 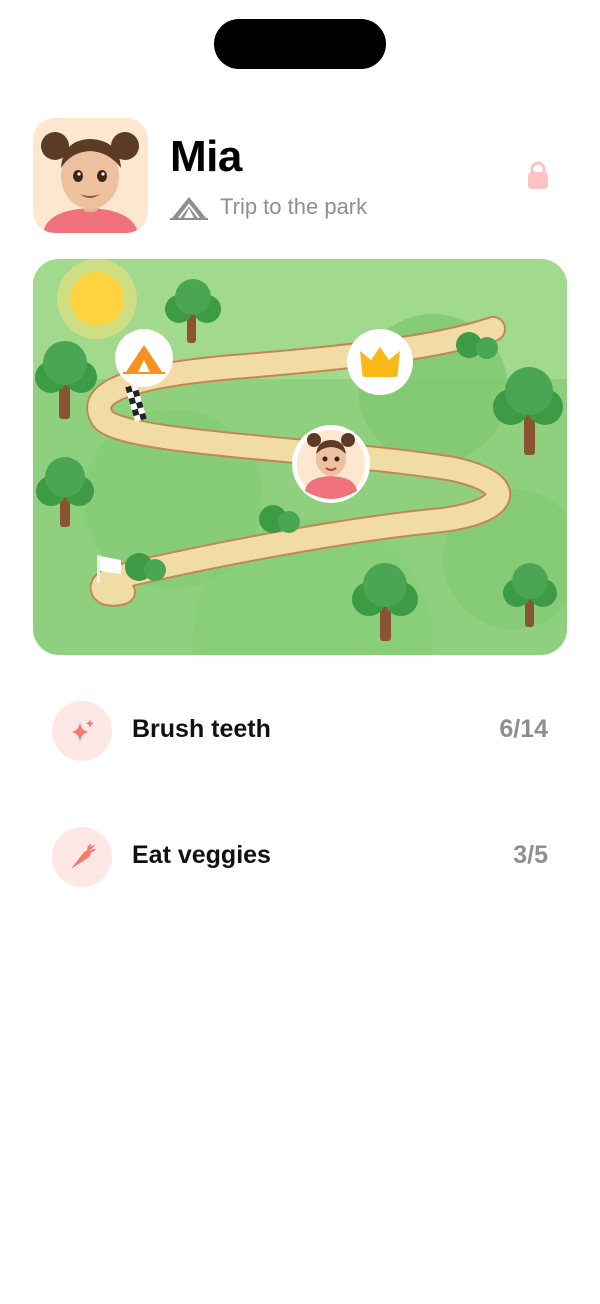 I want to click on task-title: Eat veggies, so click(x=201, y=855).